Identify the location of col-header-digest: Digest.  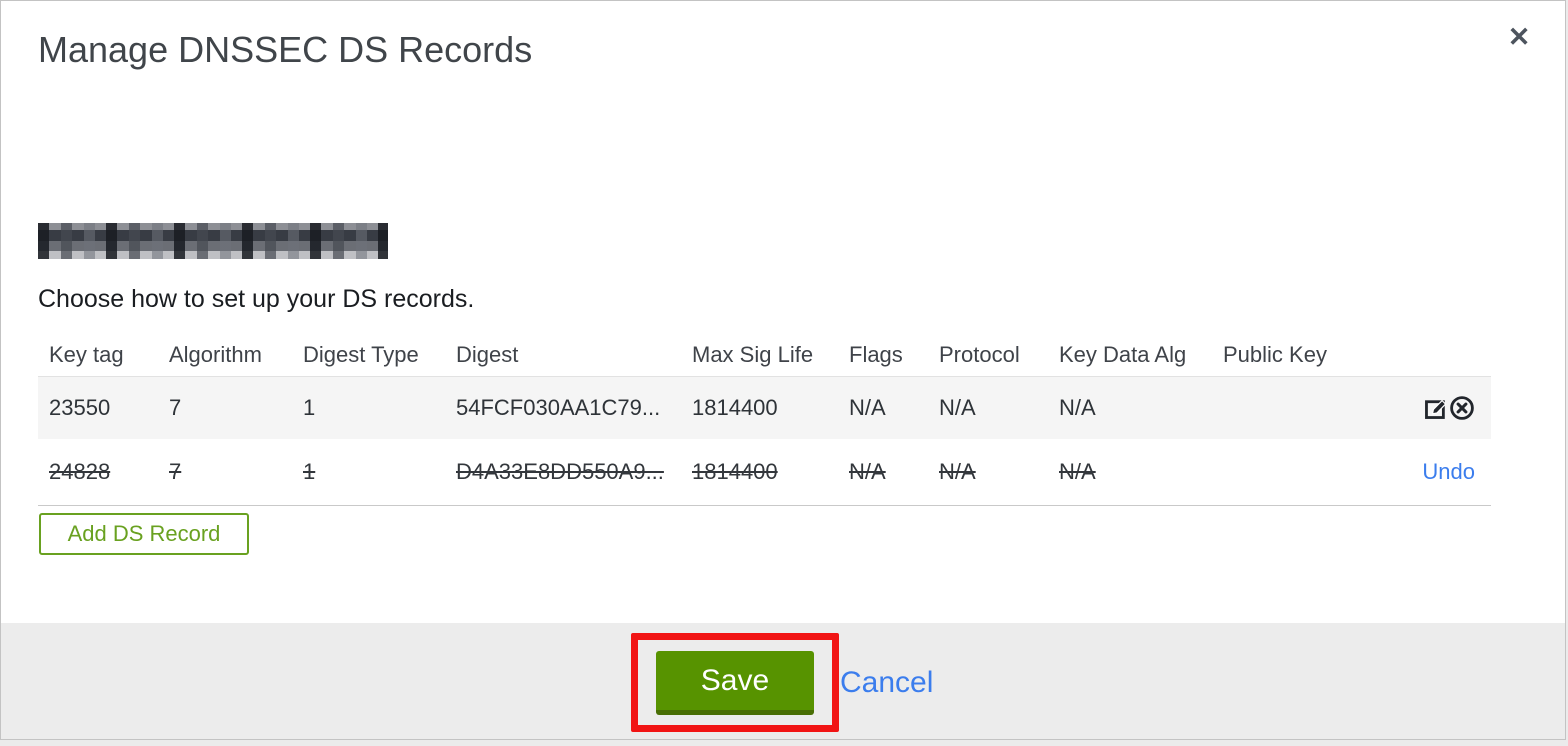
(487, 354).